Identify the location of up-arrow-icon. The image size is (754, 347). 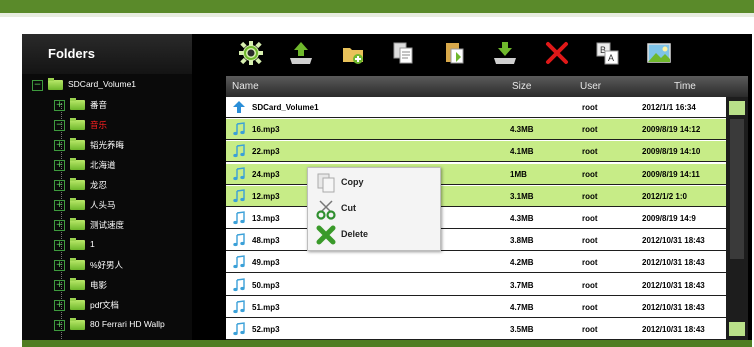
(239, 107).